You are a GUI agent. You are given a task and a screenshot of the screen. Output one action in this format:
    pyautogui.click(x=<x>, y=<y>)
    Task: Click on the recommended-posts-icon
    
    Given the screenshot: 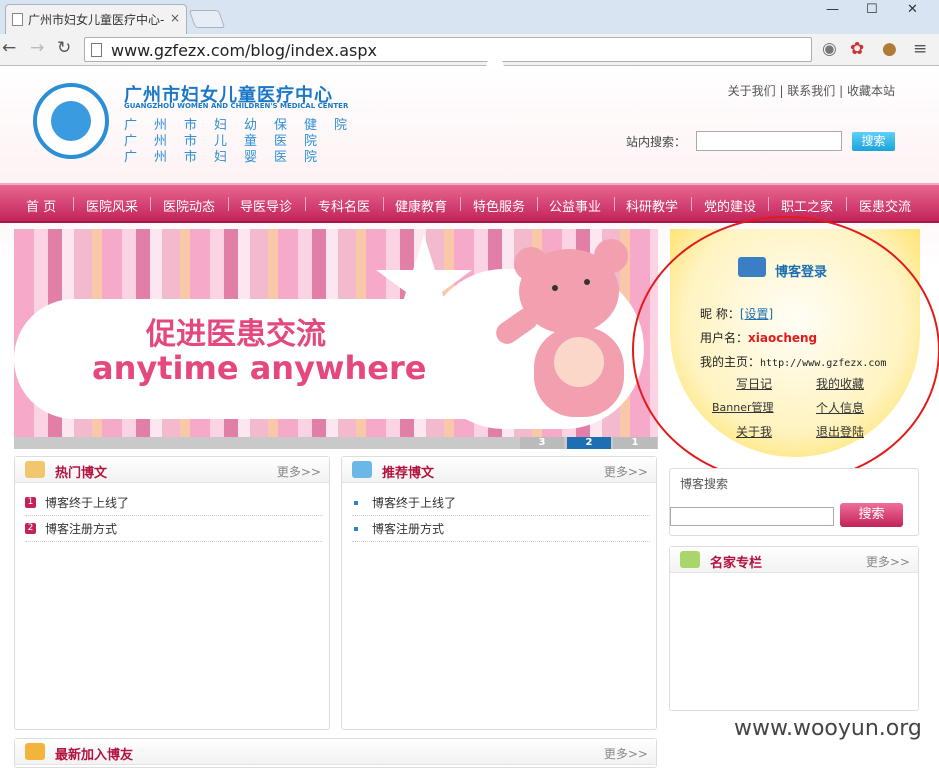 What is the action you would take?
    pyautogui.click(x=362, y=469)
    